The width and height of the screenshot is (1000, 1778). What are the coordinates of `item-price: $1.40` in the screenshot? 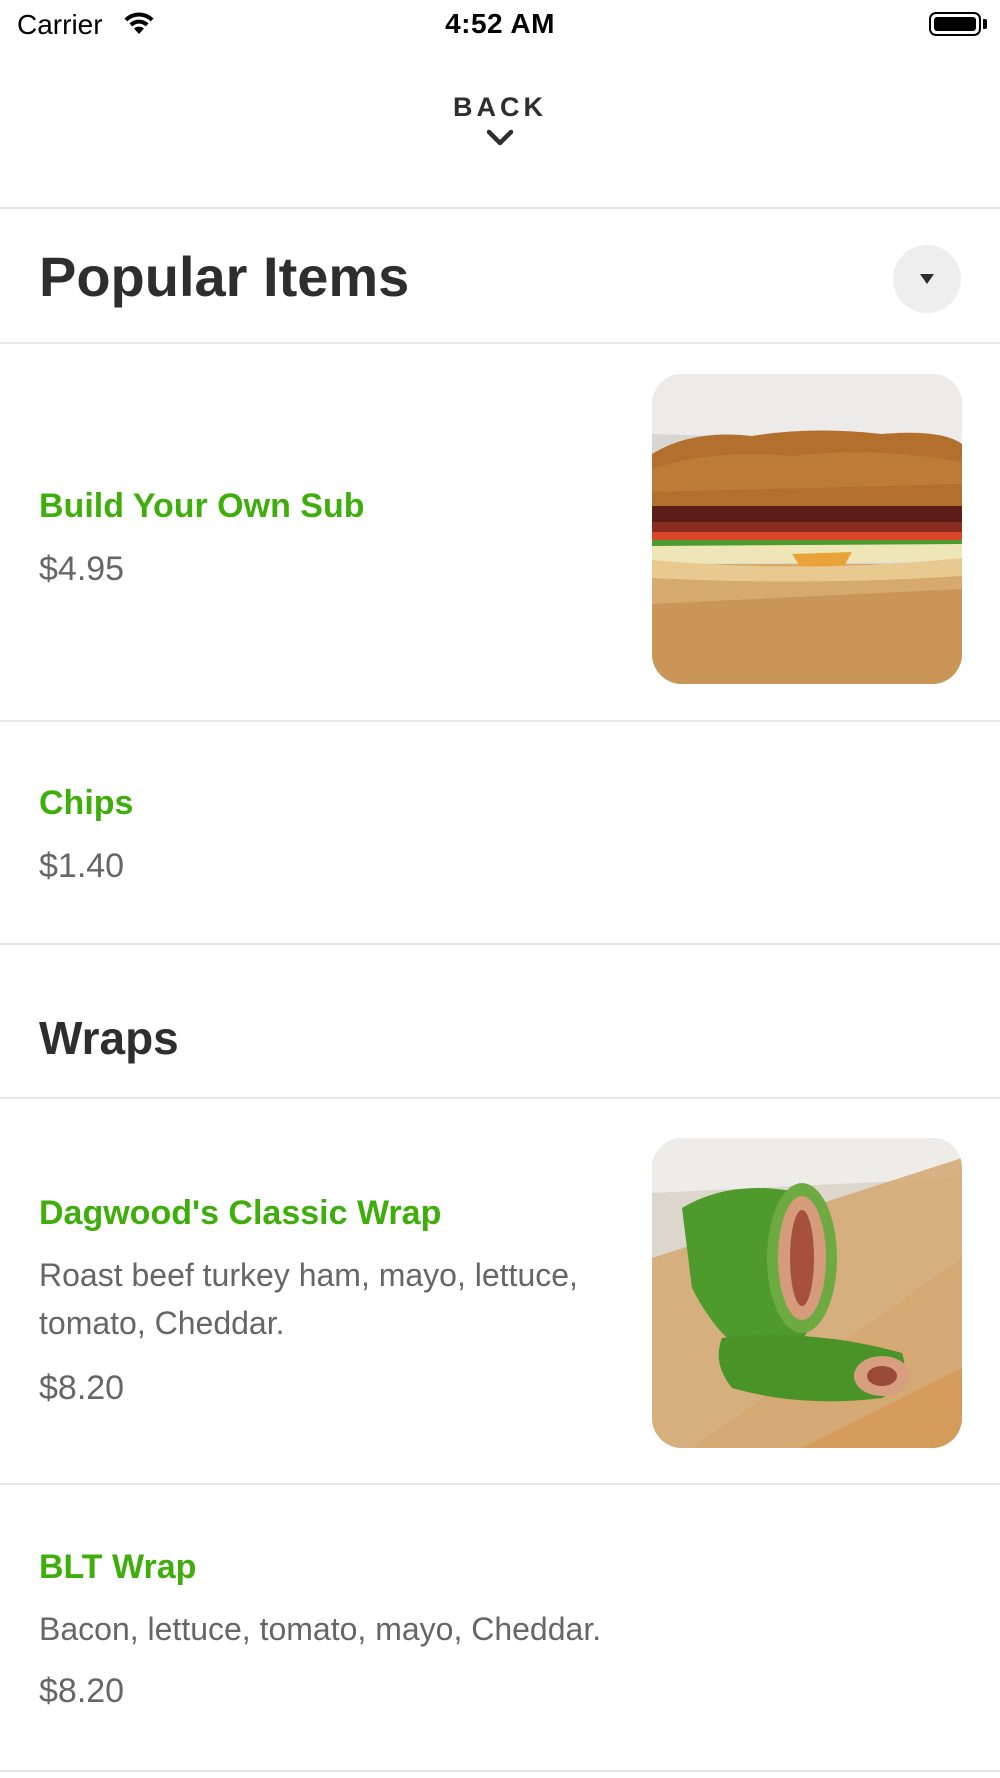 It's located at (82, 866).